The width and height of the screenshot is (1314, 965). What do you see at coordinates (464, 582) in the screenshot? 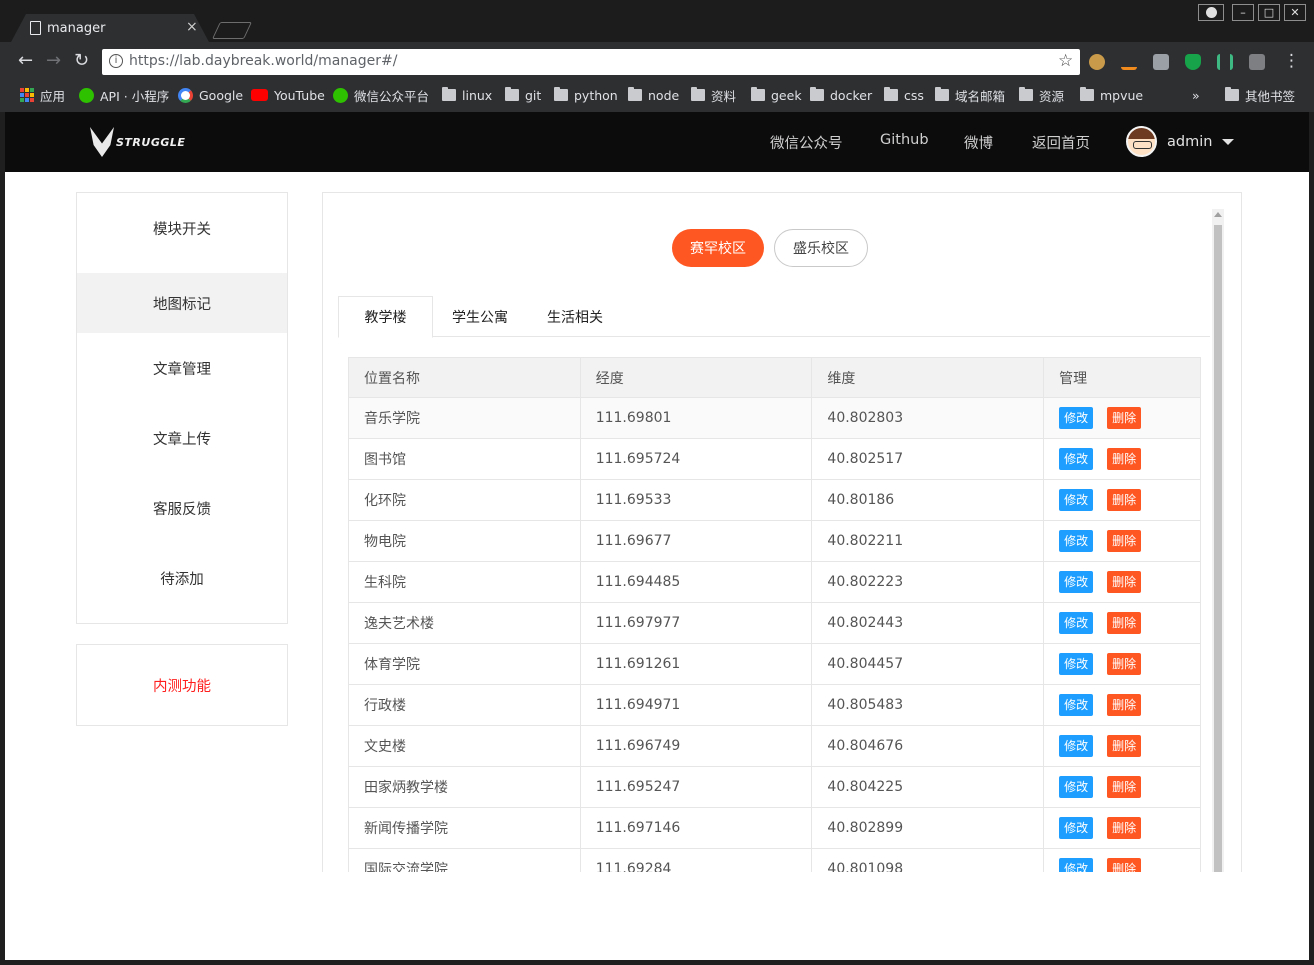
I see `cell-location-name: 生科院` at bounding box center [464, 582].